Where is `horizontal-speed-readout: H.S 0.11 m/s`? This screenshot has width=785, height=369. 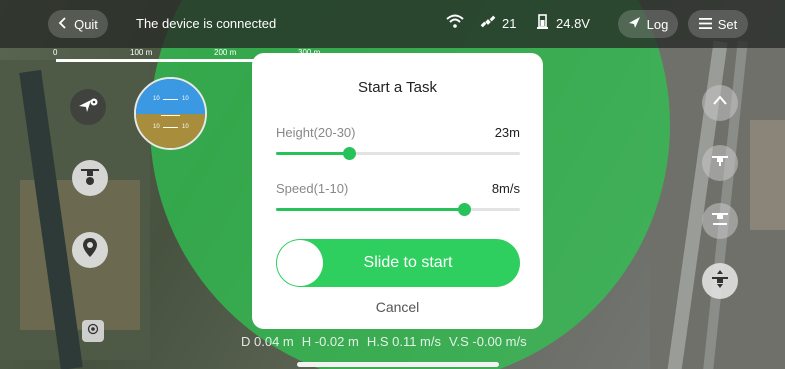
horizontal-speed-readout: H.S 0.11 m/s is located at coordinates (404, 341).